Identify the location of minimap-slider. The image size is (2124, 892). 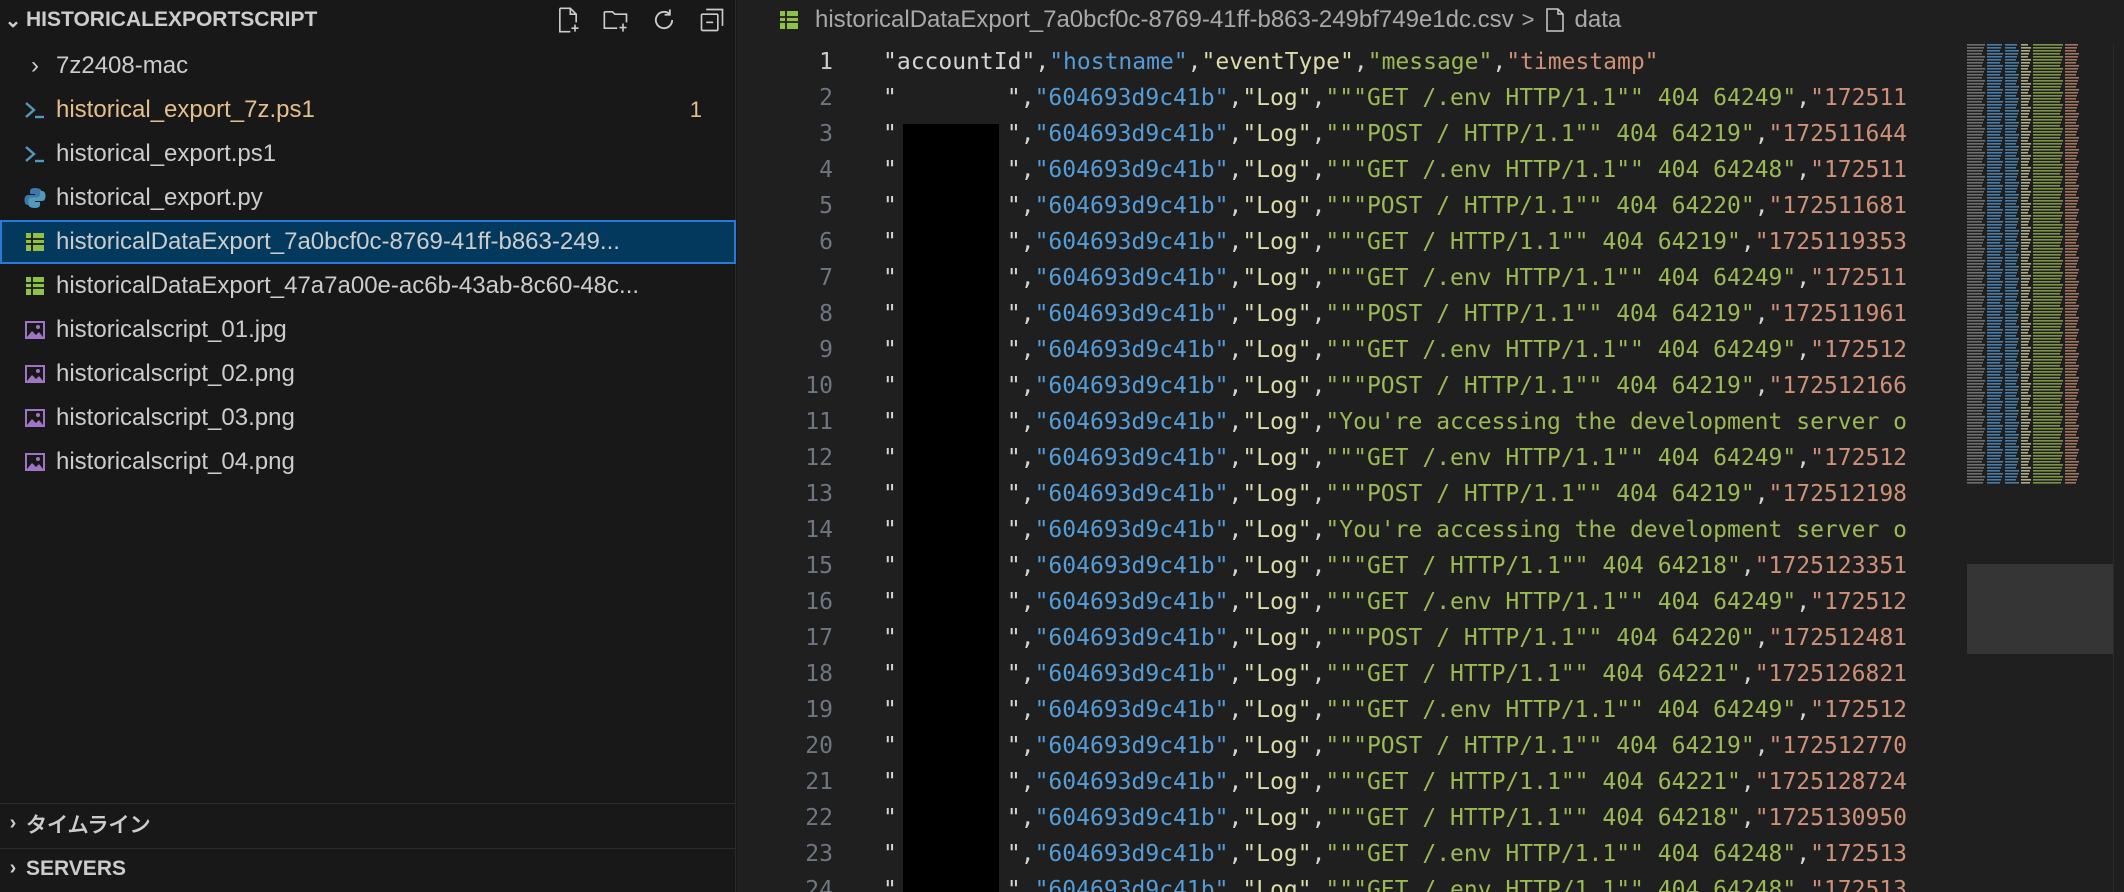
(2040, 609).